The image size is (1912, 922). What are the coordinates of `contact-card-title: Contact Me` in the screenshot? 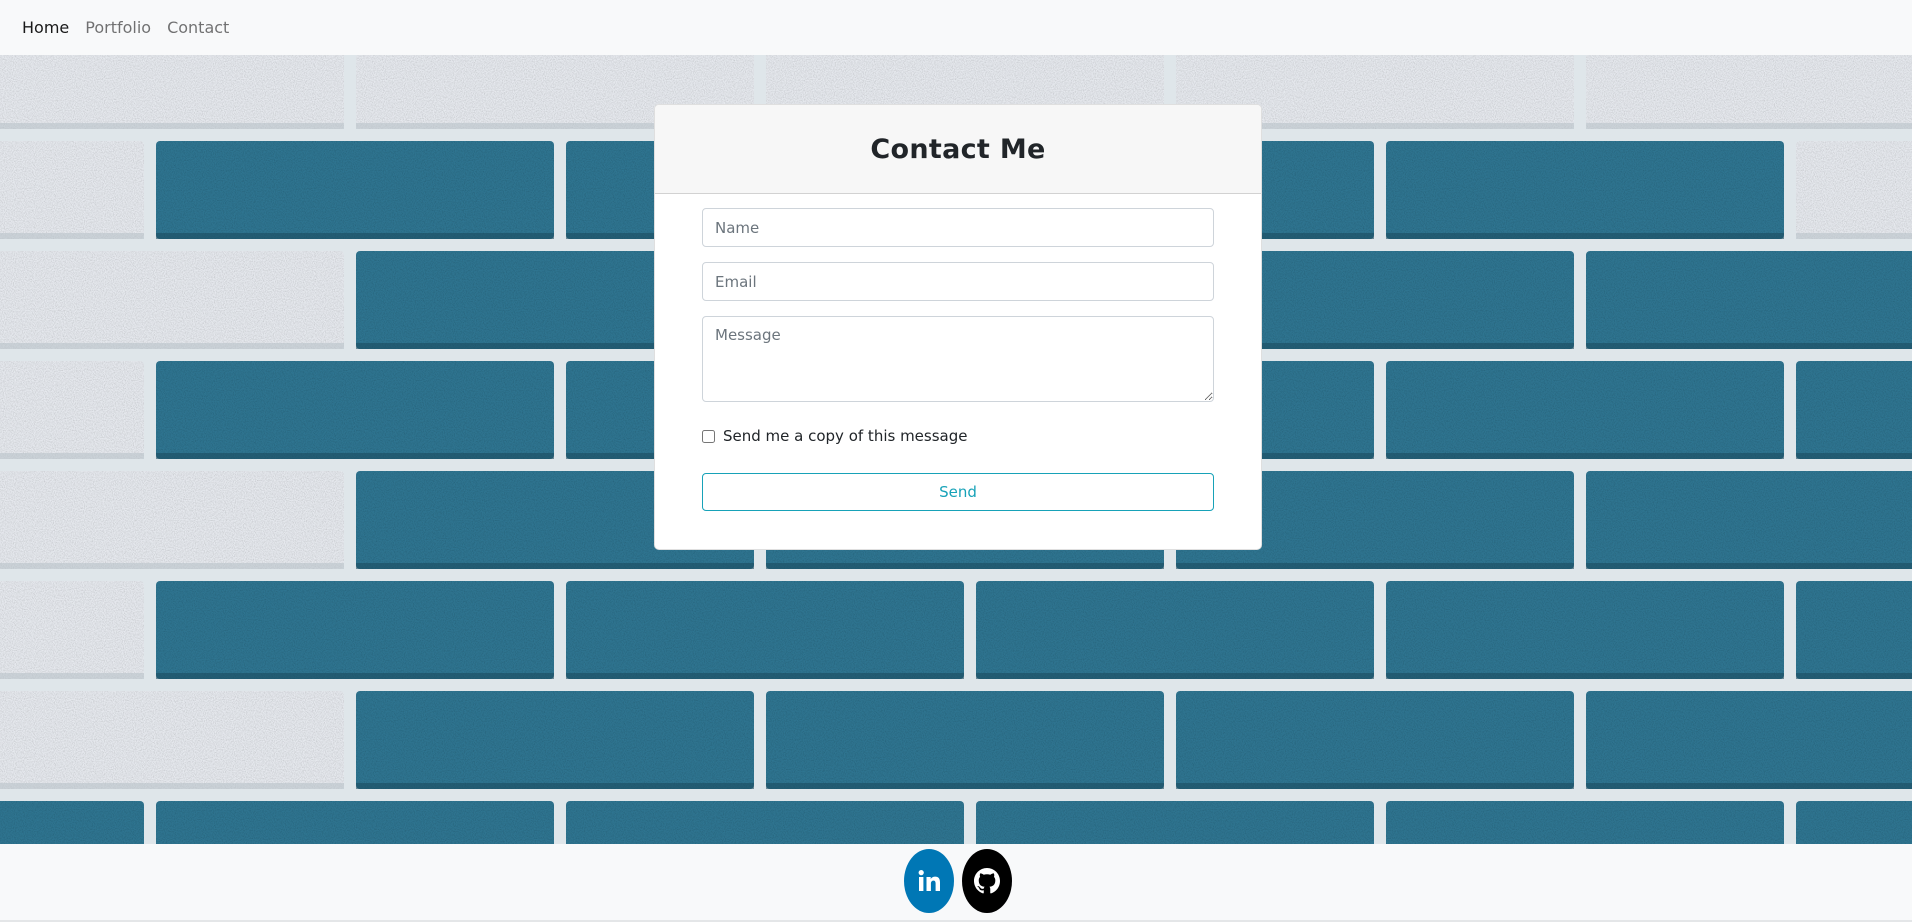 It's located at (958, 149).